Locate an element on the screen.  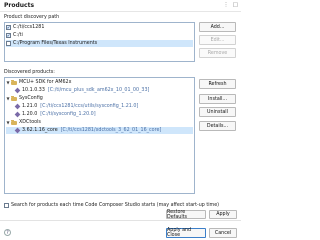
path-label: C:/Program Files/Texas Instruments is located at coordinates (55, 43).